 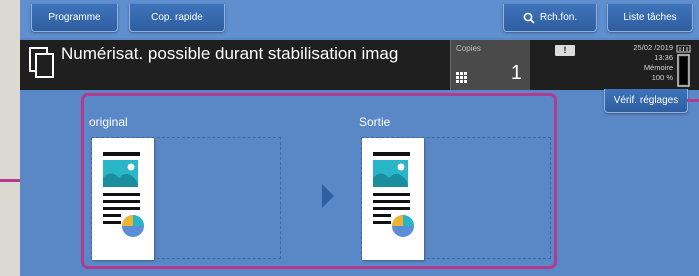 What do you see at coordinates (108, 122) in the screenshot?
I see `original-label: original` at bounding box center [108, 122].